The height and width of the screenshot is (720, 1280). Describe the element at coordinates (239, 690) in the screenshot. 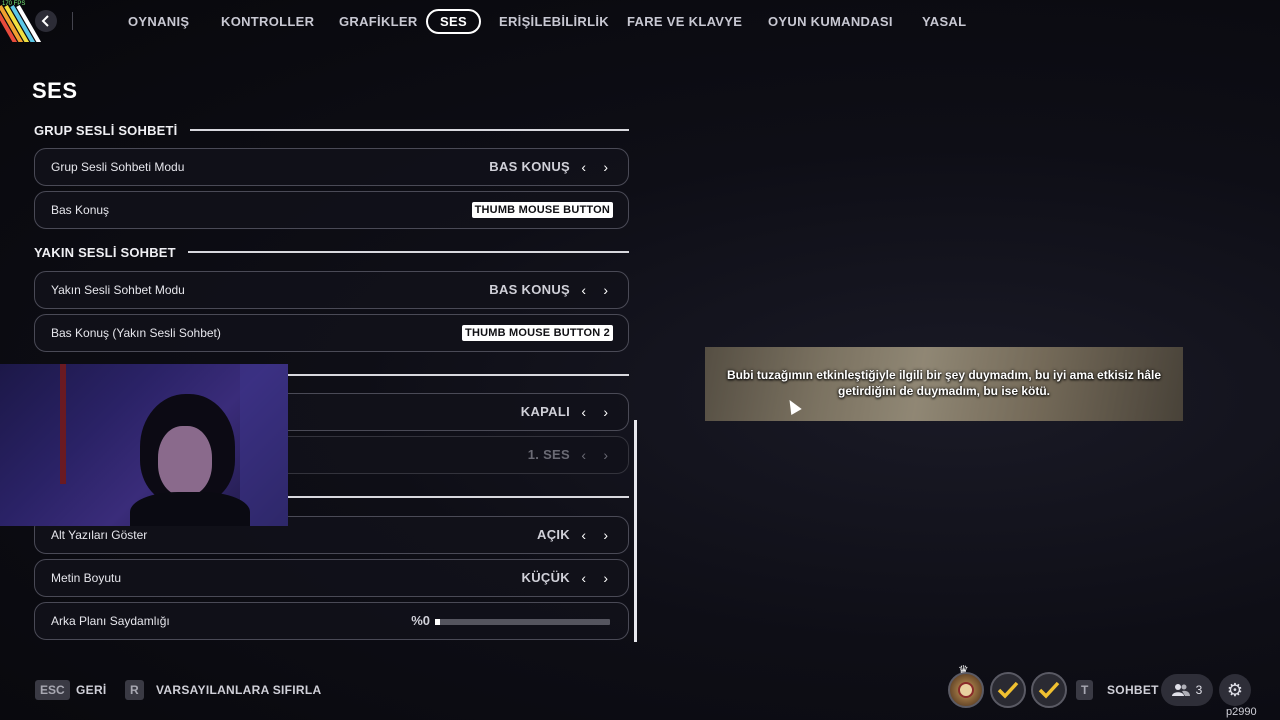

I see `reset-defaults-button: VARSAYILANLARA SIFIRLA` at that location.